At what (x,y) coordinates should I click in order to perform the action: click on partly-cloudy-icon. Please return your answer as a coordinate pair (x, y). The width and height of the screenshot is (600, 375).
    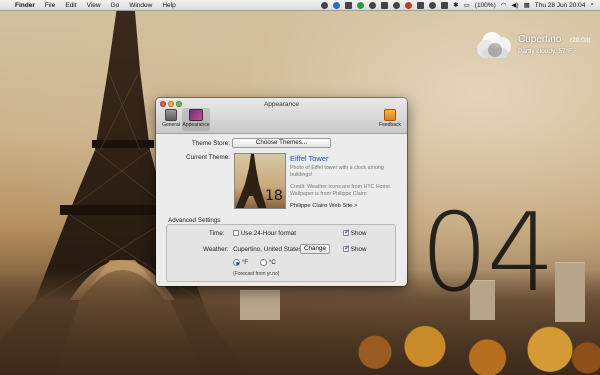
    Looking at the image, I should click on (494, 45).